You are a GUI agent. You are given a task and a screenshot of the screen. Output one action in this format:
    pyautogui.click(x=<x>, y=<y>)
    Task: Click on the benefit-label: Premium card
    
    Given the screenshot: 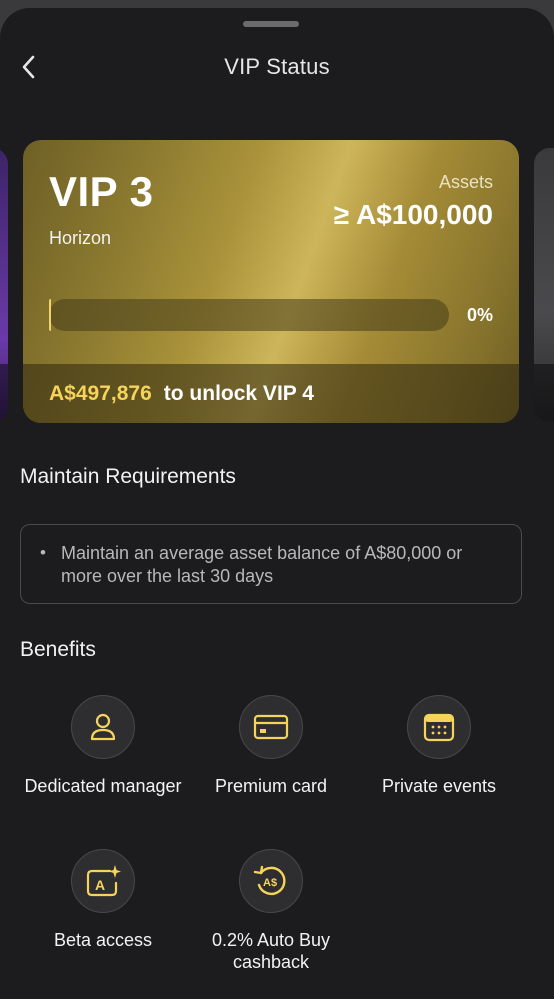 What is the action you would take?
    pyautogui.click(x=271, y=786)
    